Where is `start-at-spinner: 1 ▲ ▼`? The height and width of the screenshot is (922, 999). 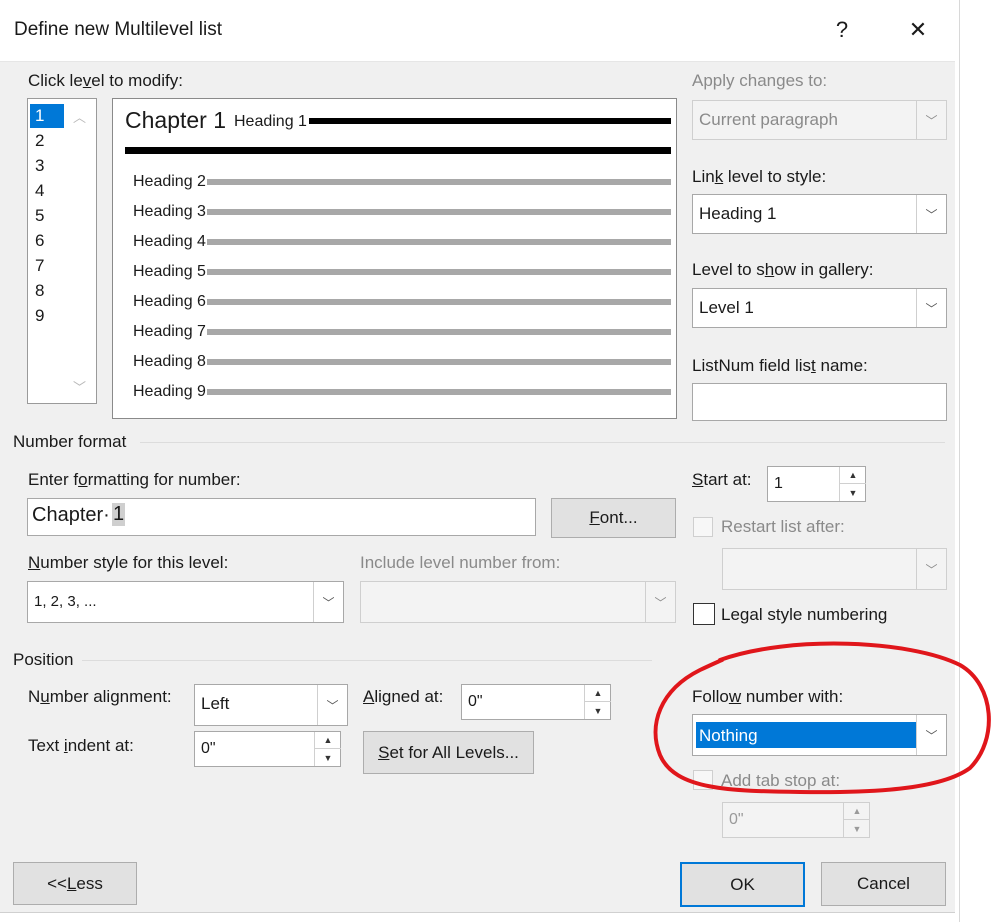
start-at-spinner: 1 ▲ ▼ is located at coordinates (816, 484).